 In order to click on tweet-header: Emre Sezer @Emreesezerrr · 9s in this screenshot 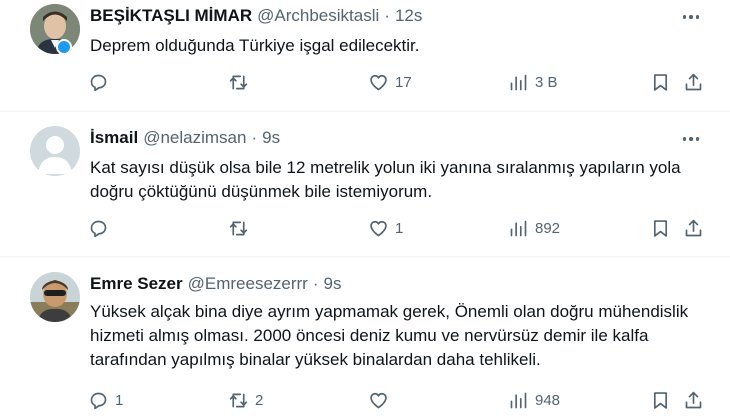, I will do `click(216, 284)`.